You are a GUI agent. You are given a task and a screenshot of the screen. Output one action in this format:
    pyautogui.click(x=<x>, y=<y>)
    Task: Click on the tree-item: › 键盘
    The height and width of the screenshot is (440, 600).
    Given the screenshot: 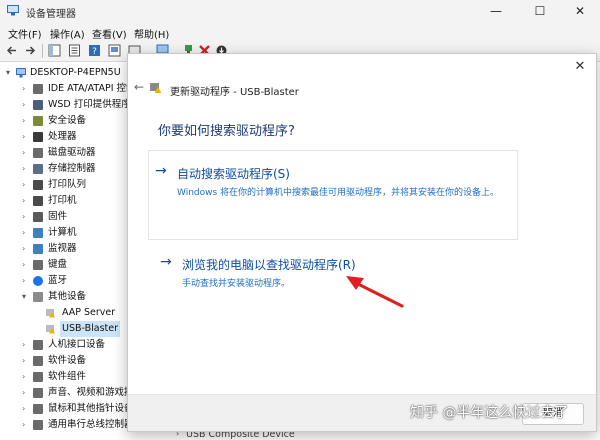 What is the action you would take?
    pyautogui.click(x=81, y=265)
    